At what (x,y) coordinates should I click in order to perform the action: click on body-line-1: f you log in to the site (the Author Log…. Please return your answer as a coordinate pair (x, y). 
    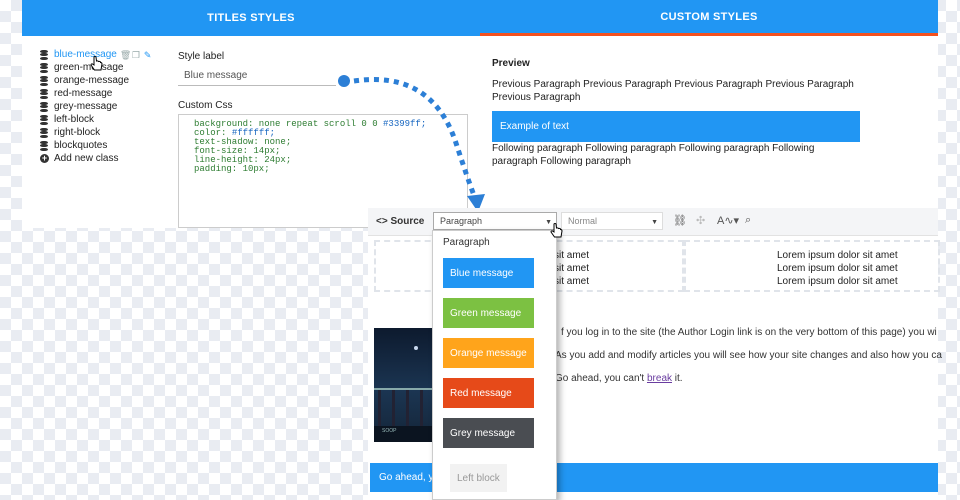
    Looking at the image, I should click on (749, 332).